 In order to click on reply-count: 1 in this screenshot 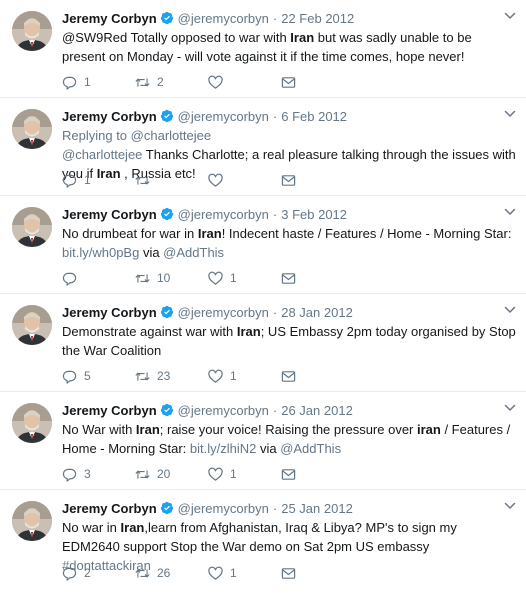, I will do `click(87, 82)`.